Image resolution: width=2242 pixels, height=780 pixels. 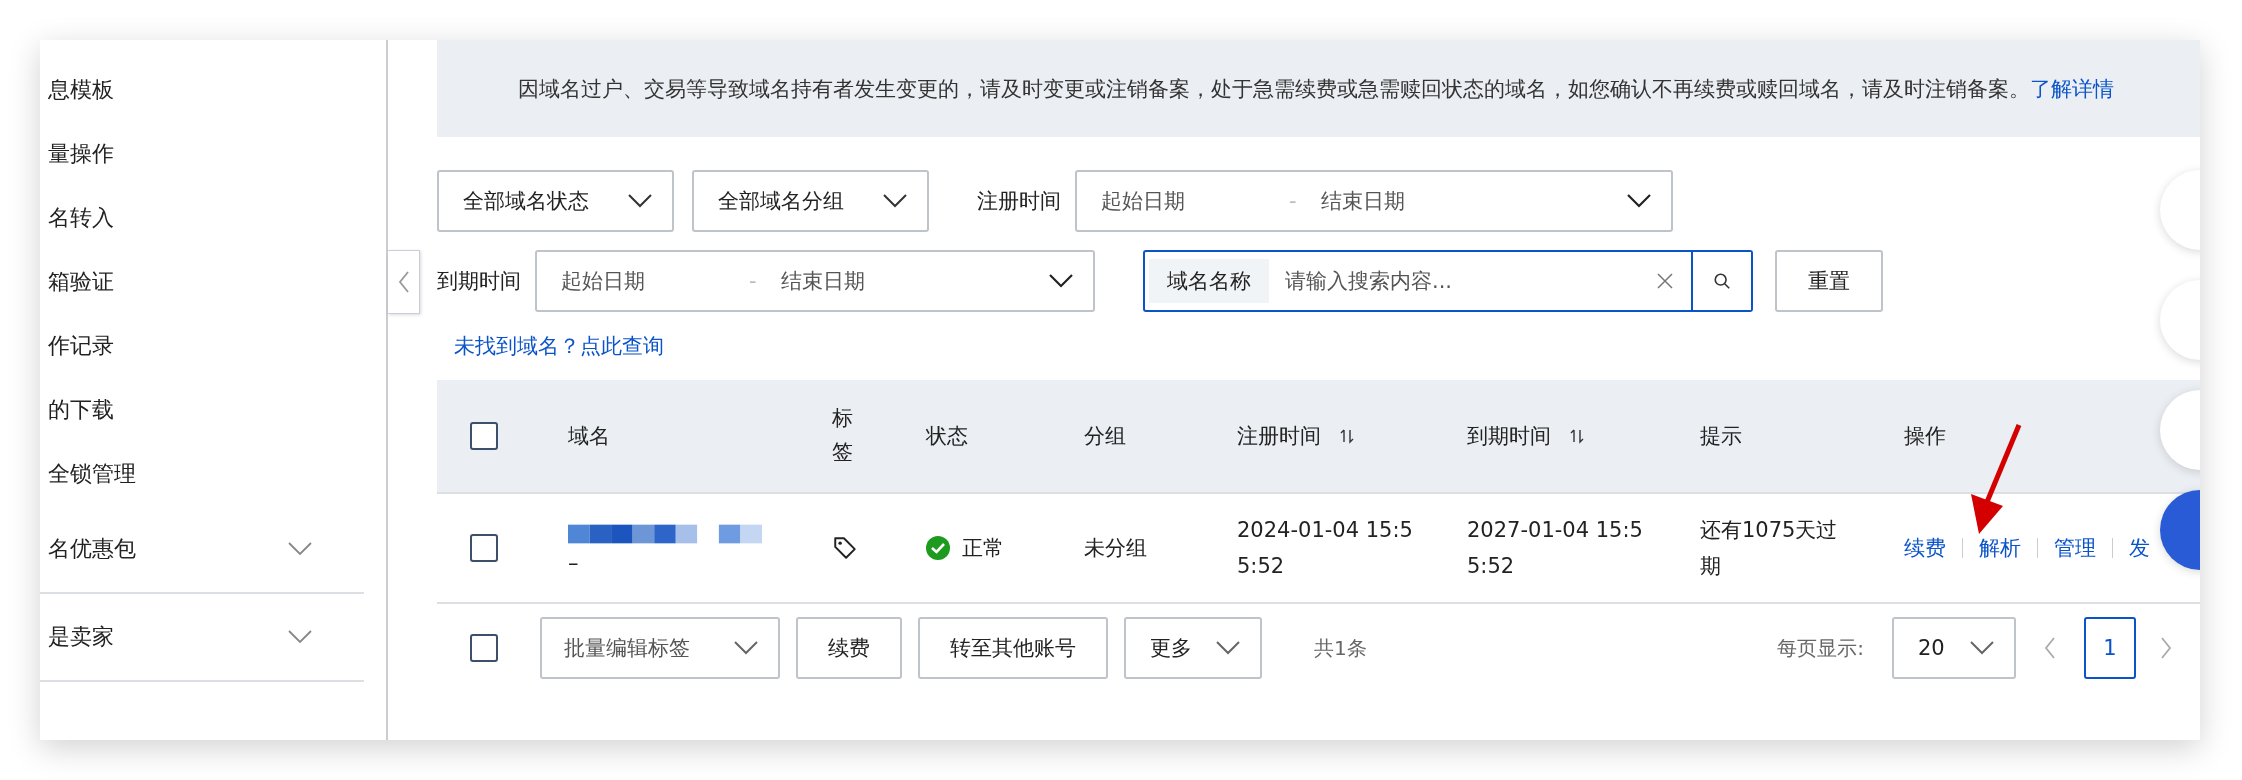 What do you see at coordinates (1925, 436) in the screenshot?
I see `column-header: 操作` at bounding box center [1925, 436].